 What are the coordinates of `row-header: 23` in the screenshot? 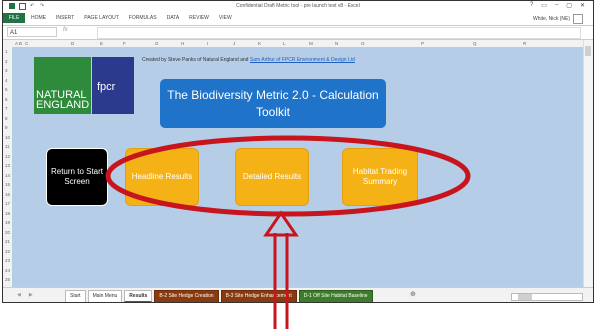 It's located at (7, 260).